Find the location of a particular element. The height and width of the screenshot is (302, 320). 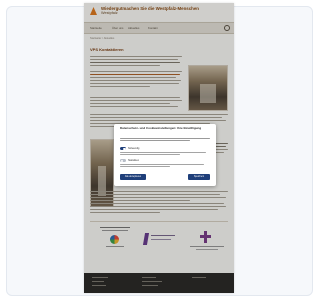

cookie-option-necessary-text is located at coordinates (163, 154).